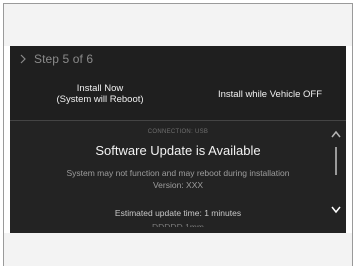 The width and height of the screenshot is (356, 269). I want to click on install-while-off-button: Install while Vehicle OFF, so click(270, 94).